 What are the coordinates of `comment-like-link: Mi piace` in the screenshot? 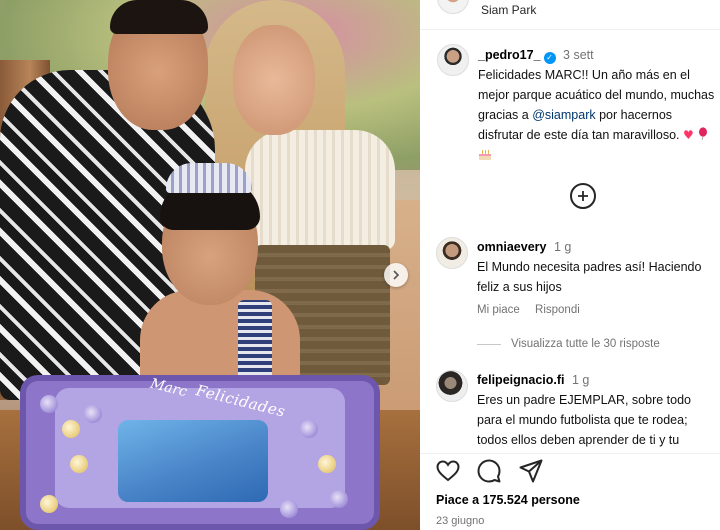 It's located at (498, 310).